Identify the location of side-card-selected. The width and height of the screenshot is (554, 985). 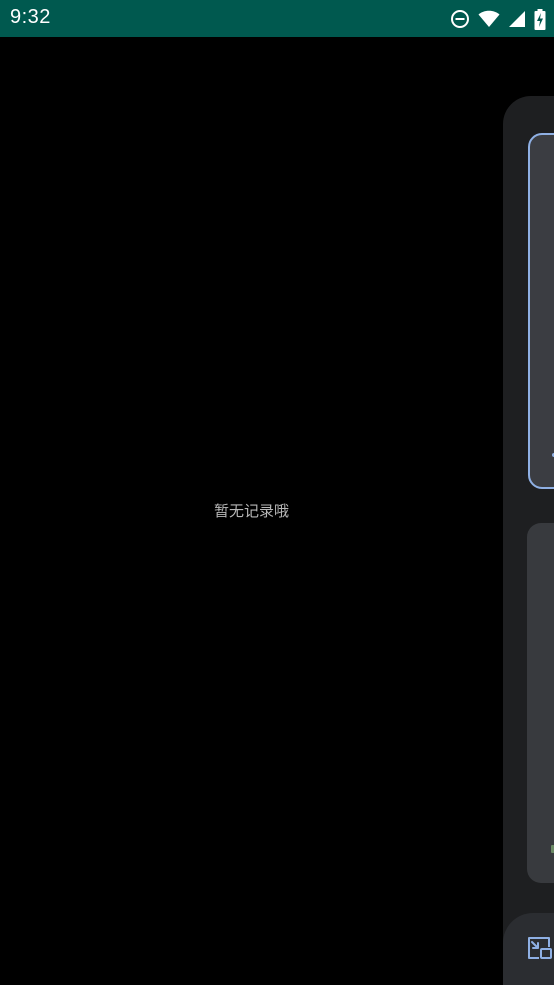
(541, 311).